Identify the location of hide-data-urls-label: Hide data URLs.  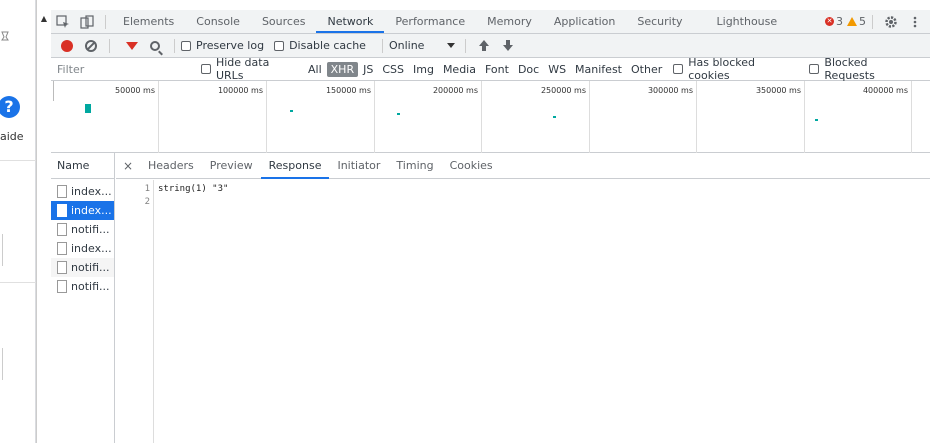
(242, 69).